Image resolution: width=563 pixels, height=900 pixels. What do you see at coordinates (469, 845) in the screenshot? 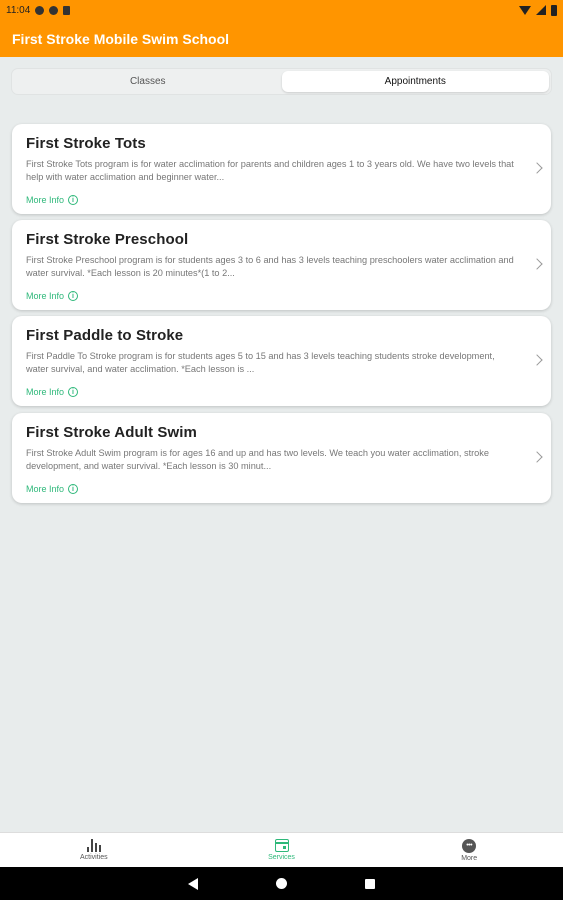
I see `more-icon: •••` at bounding box center [469, 845].